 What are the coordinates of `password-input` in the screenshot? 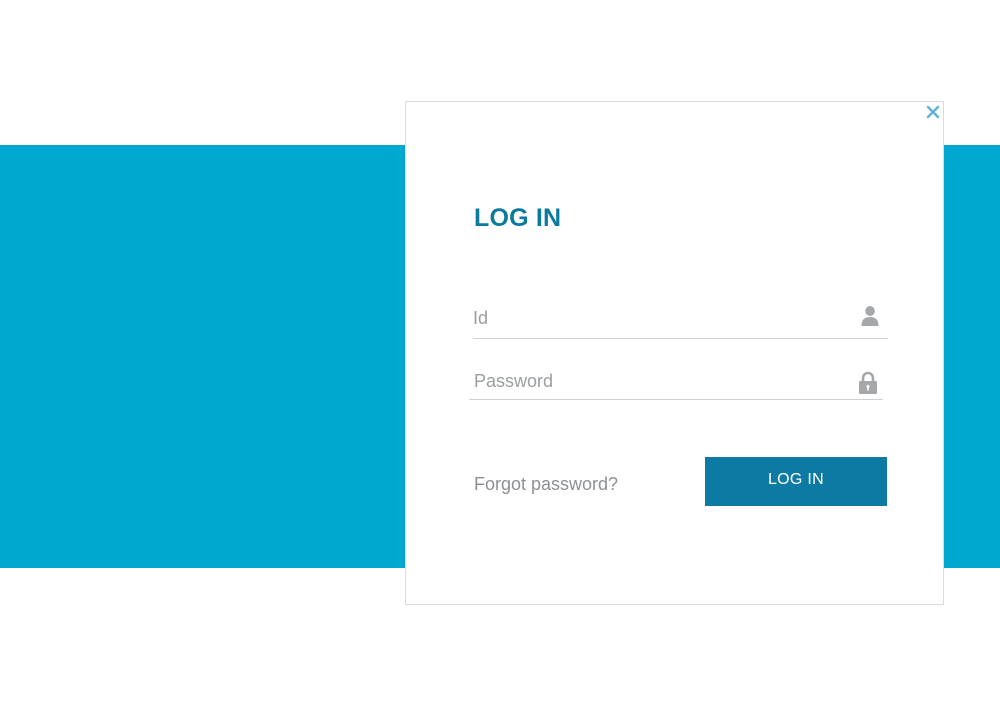 It's located at (676, 381).